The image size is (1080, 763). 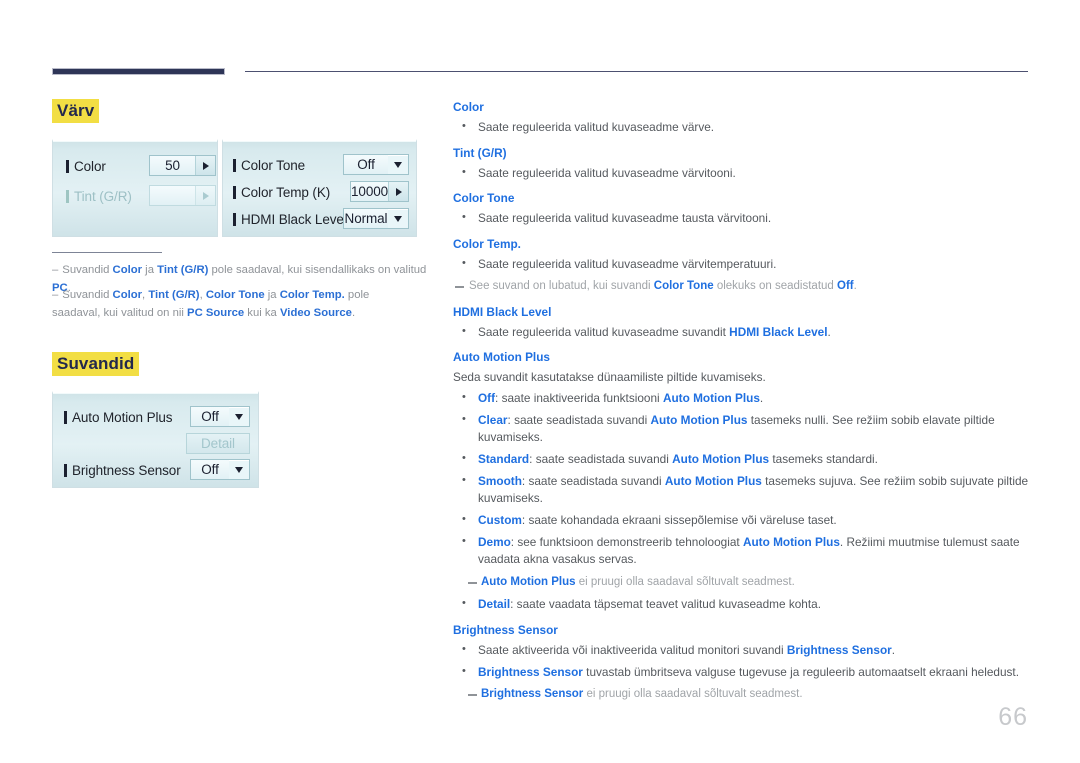 I want to click on description-heading: Color Tone, so click(x=484, y=198).